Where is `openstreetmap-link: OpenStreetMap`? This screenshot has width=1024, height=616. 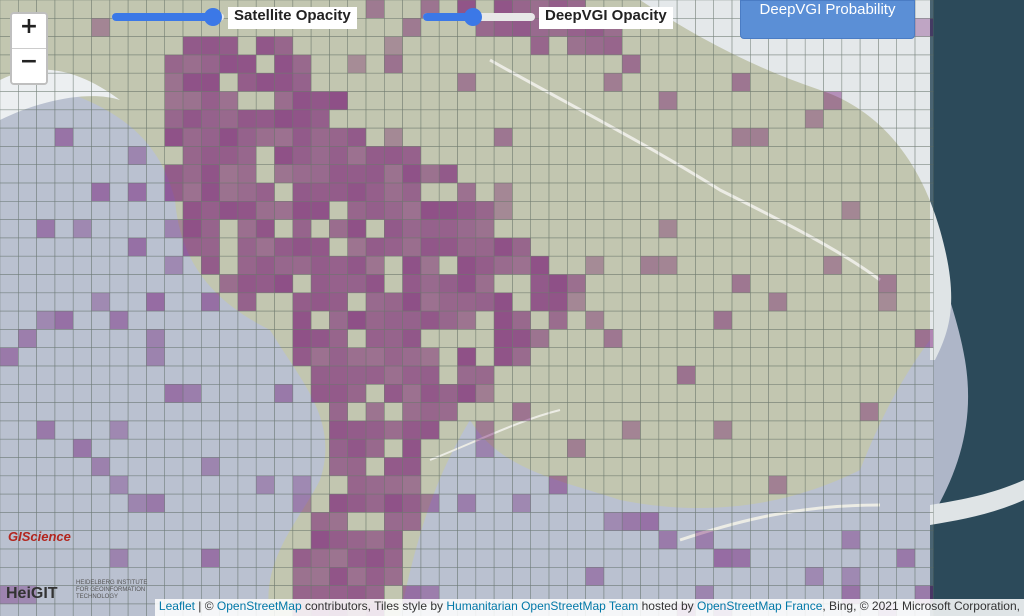
openstreetmap-link: OpenStreetMap is located at coordinates (259, 606).